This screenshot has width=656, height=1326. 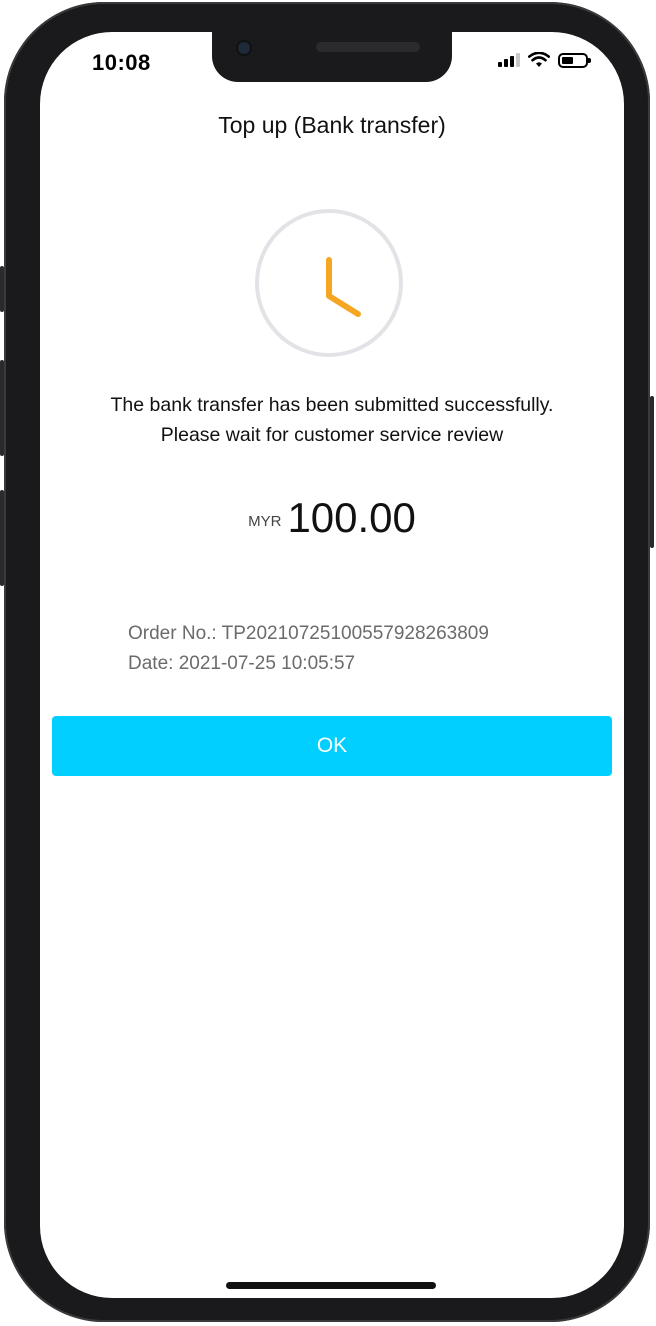 What do you see at coordinates (244, 48) in the screenshot?
I see `camera-icon` at bounding box center [244, 48].